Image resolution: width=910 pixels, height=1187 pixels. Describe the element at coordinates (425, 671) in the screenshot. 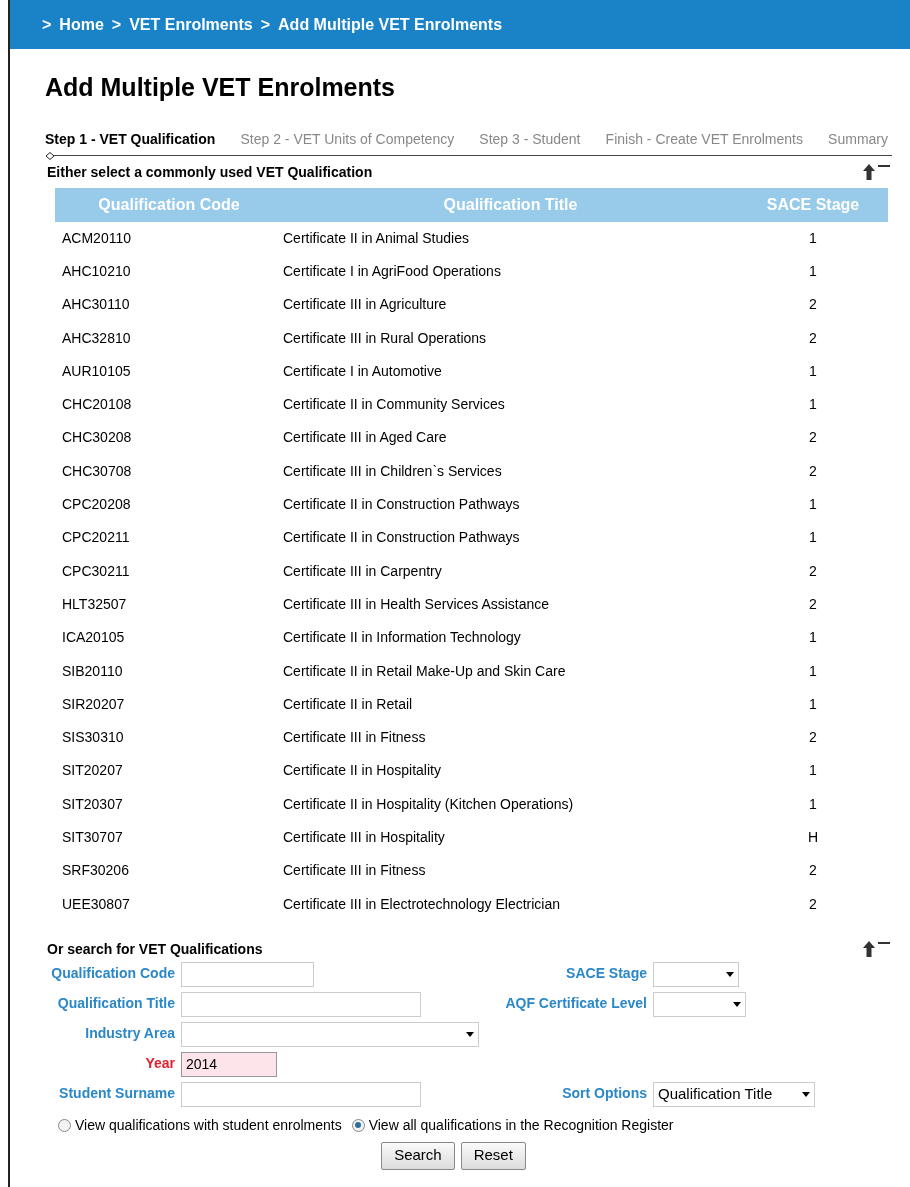

I see `table-cell-text: Certificate II in Retail Make-Up and Skin Care` at that location.